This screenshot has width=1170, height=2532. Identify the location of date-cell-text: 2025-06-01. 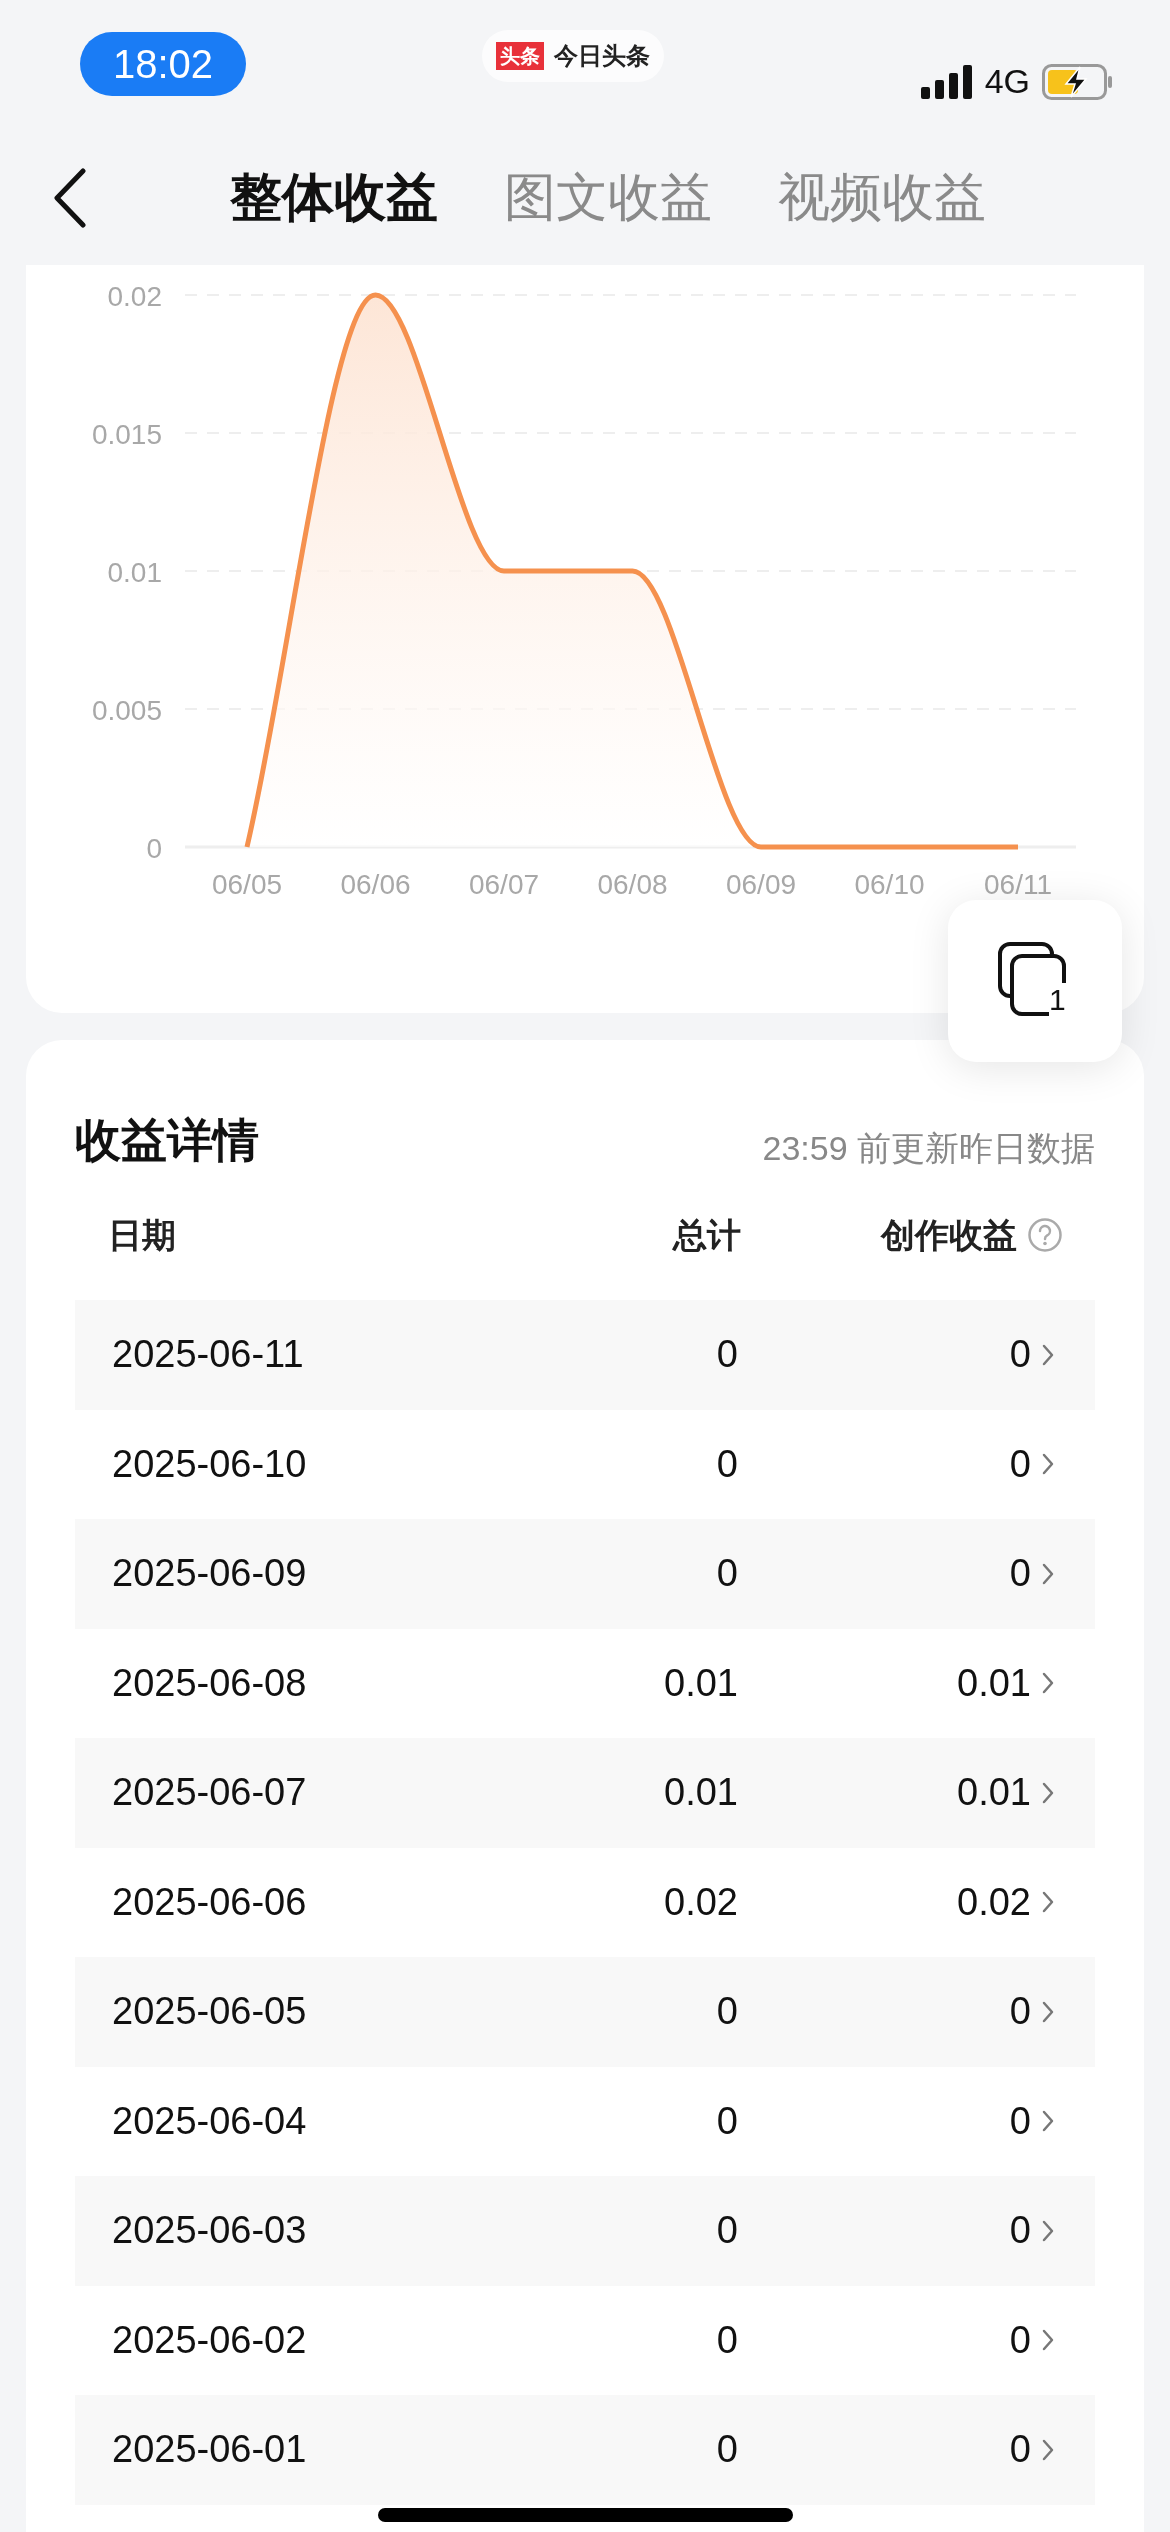
(209, 2450).